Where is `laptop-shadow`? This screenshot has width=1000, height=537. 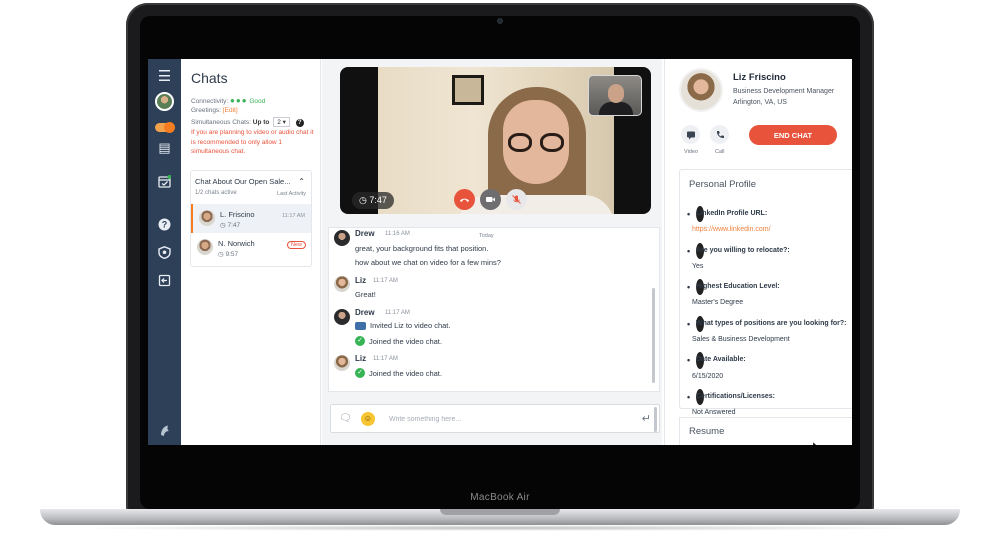
laptop-shadow is located at coordinates (500, 528).